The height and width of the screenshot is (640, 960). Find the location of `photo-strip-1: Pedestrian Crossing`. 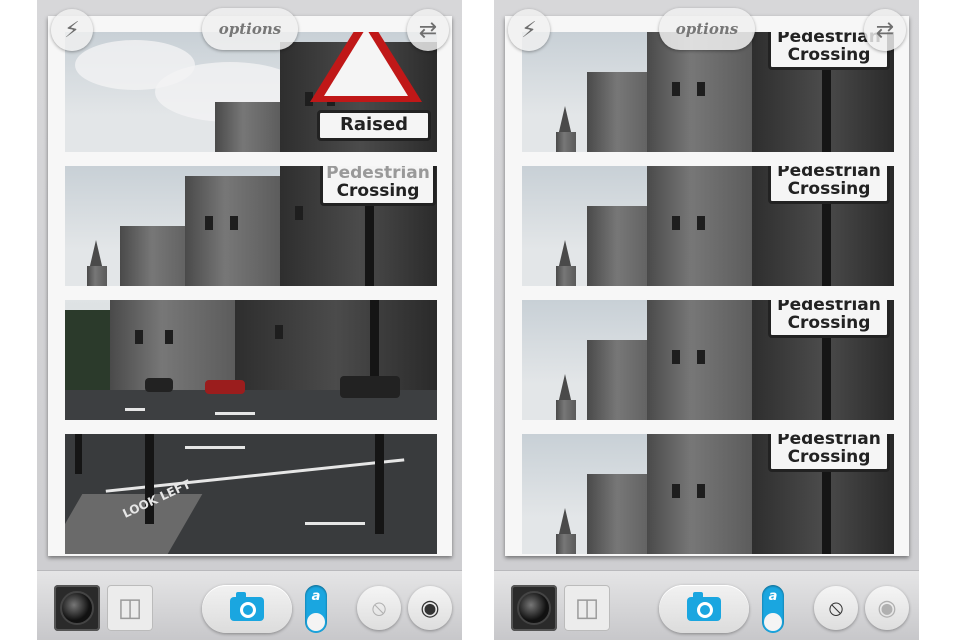

photo-strip-1: Pedestrian Crossing is located at coordinates (708, 92).